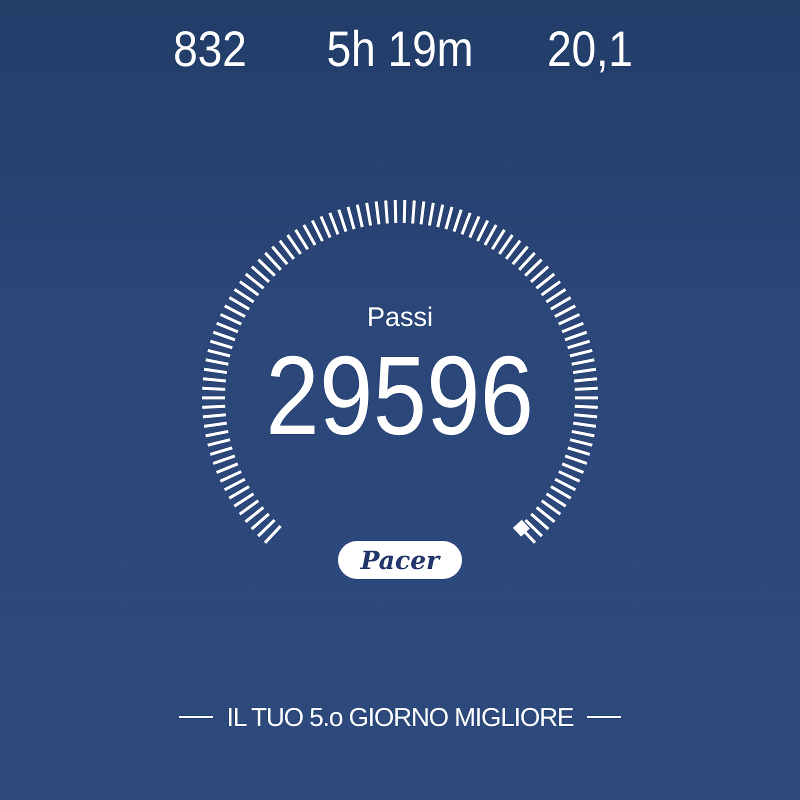 The width and height of the screenshot is (800, 800). What do you see at coordinates (590, 49) in the screenshot?
I see `stat-value: 20,1` at bounding box center [590, 49].